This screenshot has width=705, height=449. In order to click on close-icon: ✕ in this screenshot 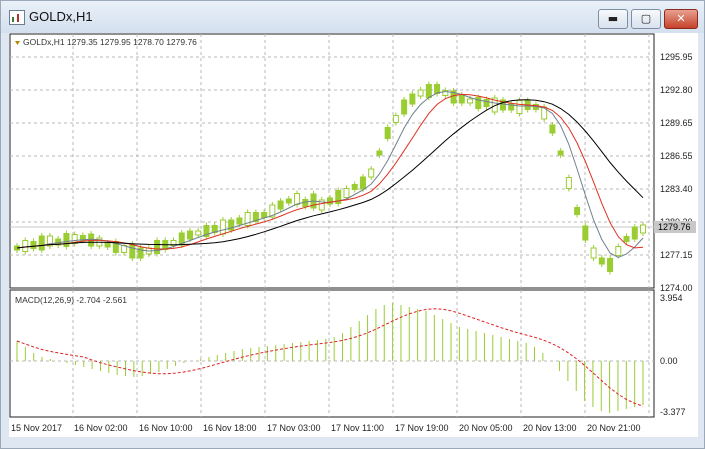, I will do `click(681, 18)`.